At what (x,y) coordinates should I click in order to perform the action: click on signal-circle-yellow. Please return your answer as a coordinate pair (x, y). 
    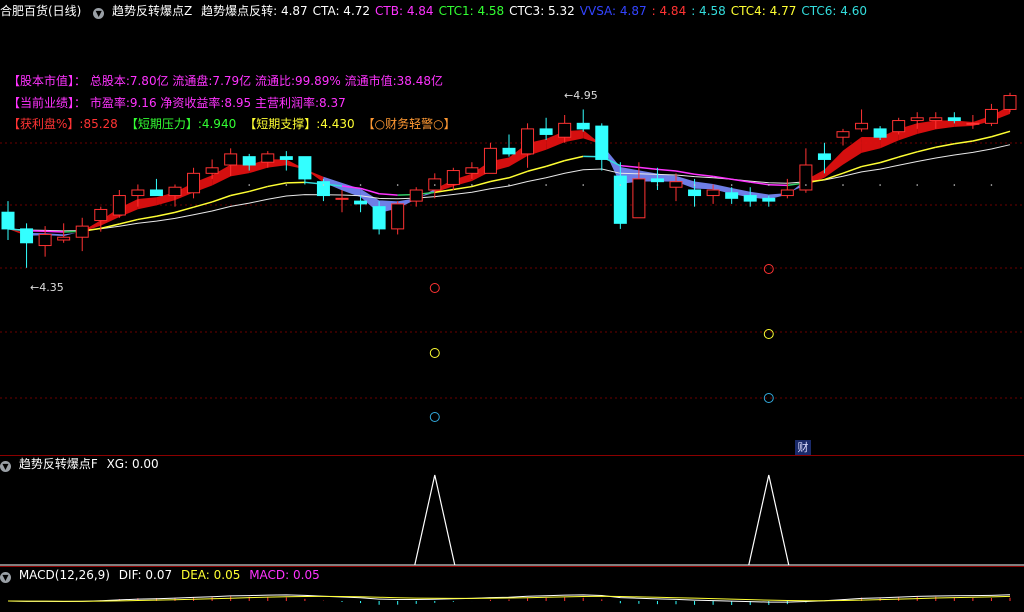
    Looking at the image, I should click on (768, 334).